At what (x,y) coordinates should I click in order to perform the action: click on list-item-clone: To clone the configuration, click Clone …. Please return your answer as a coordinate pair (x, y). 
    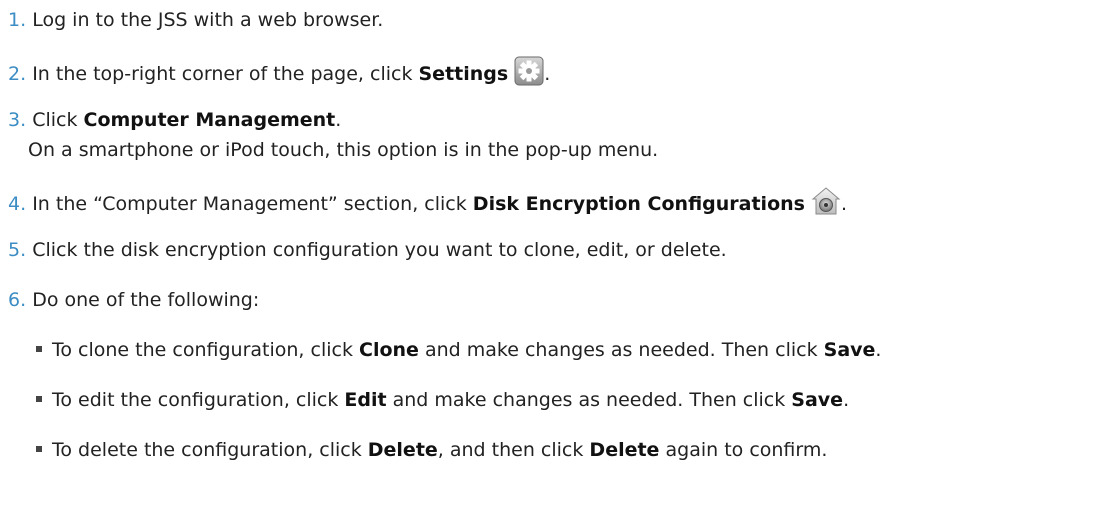
    Looking at the image, I should click on (458, 350).